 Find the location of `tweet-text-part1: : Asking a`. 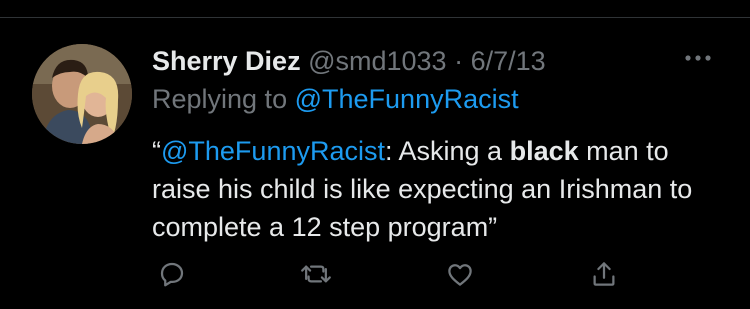

tweet-text-part1: : Asking a is located at coordinates (447, 151).